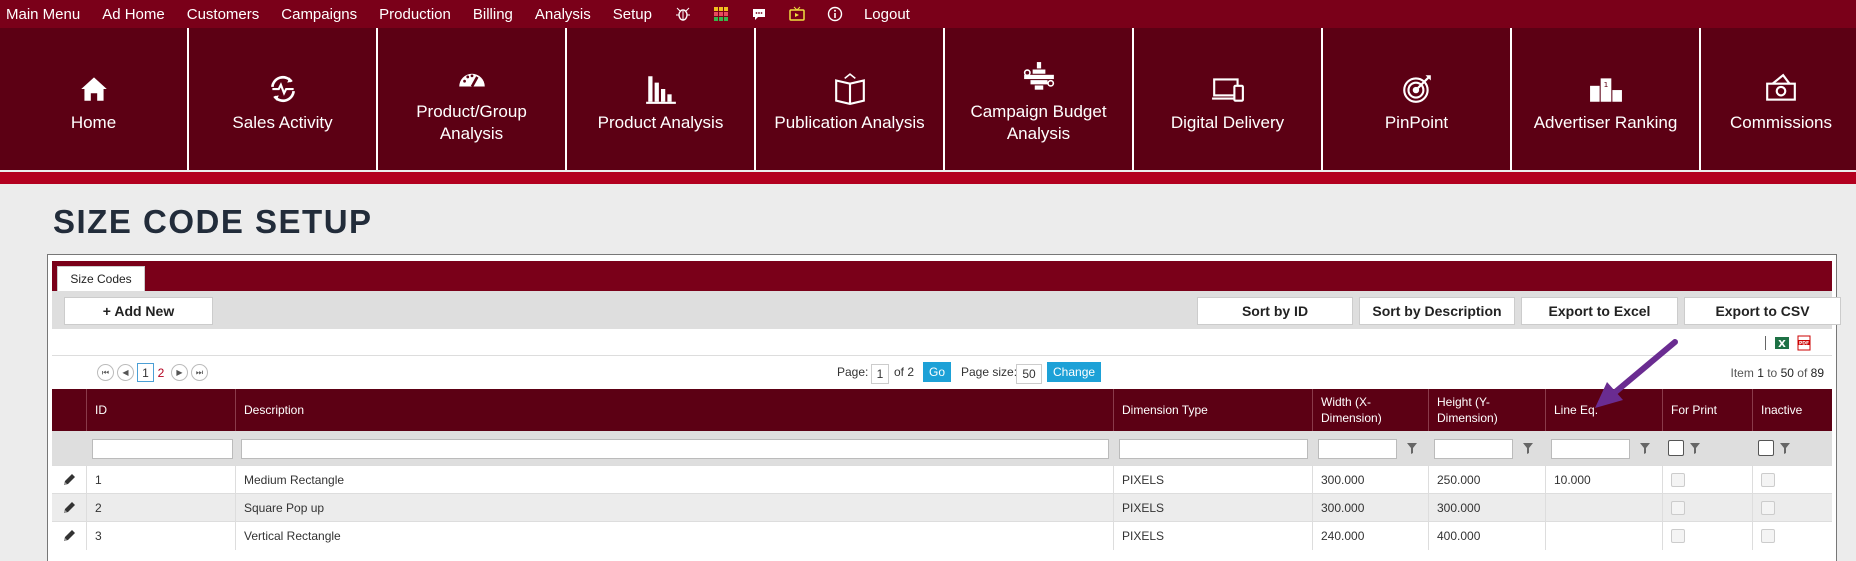 This screenshot has height=561, width=1856. Describe the element at coordinates (1357, 449) in the screenshot. I see `filter-width-input` at that location.